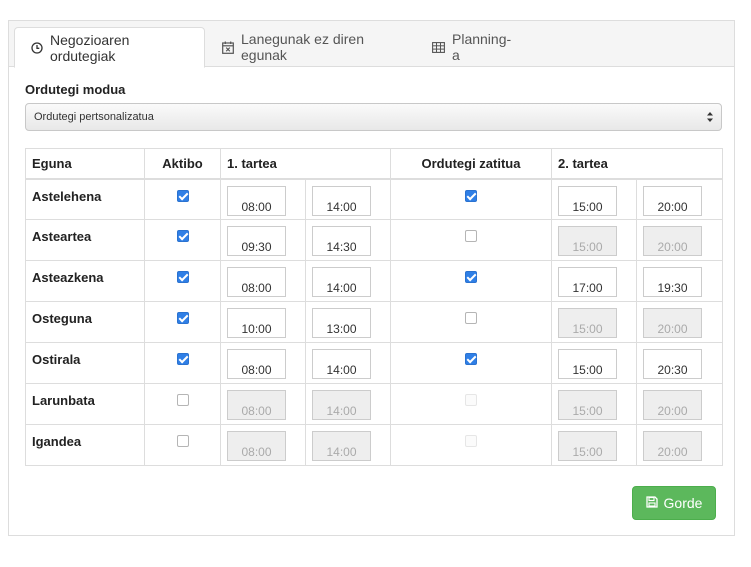  Describe the element at coordinates (90, 47) in the screenshot. I see `tab-label: Negozioaren ordutegiak` at that location.